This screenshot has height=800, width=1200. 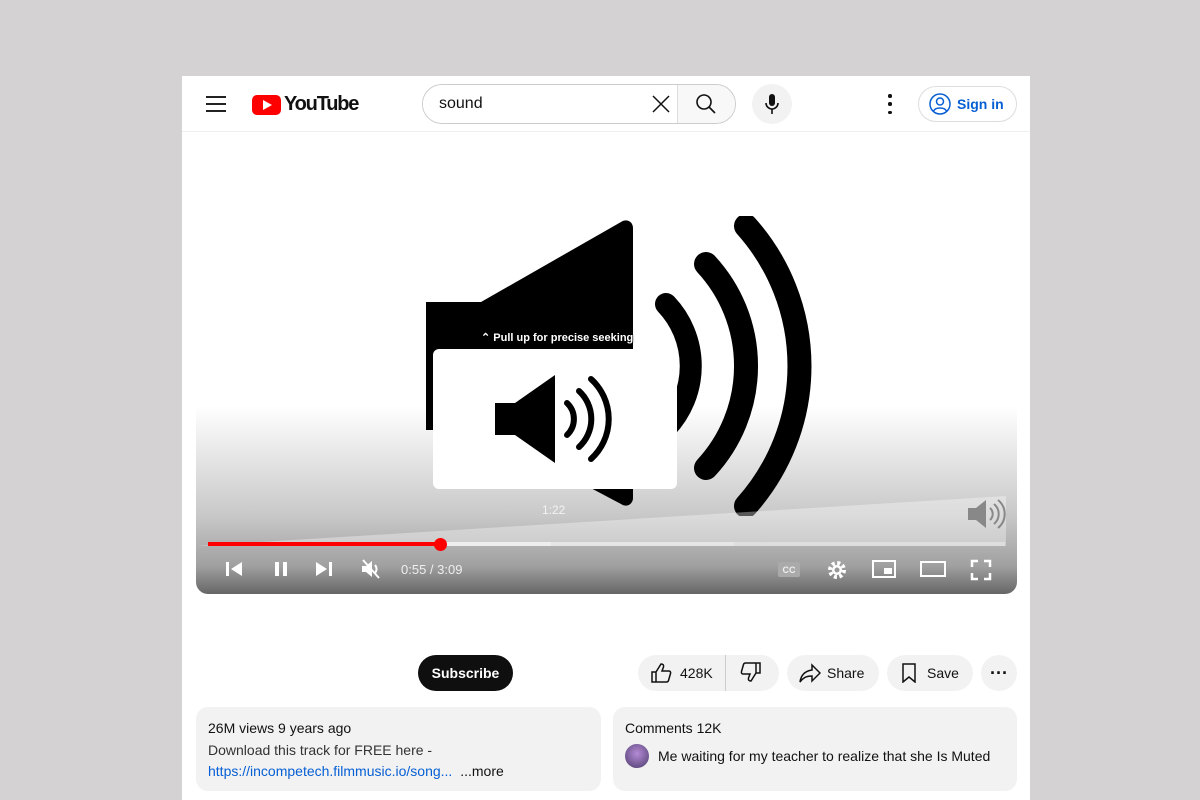 What do you see at coordinates (943, 673) in the screenshot?
I see `save-label: Save` at bounding box center [943, 673].